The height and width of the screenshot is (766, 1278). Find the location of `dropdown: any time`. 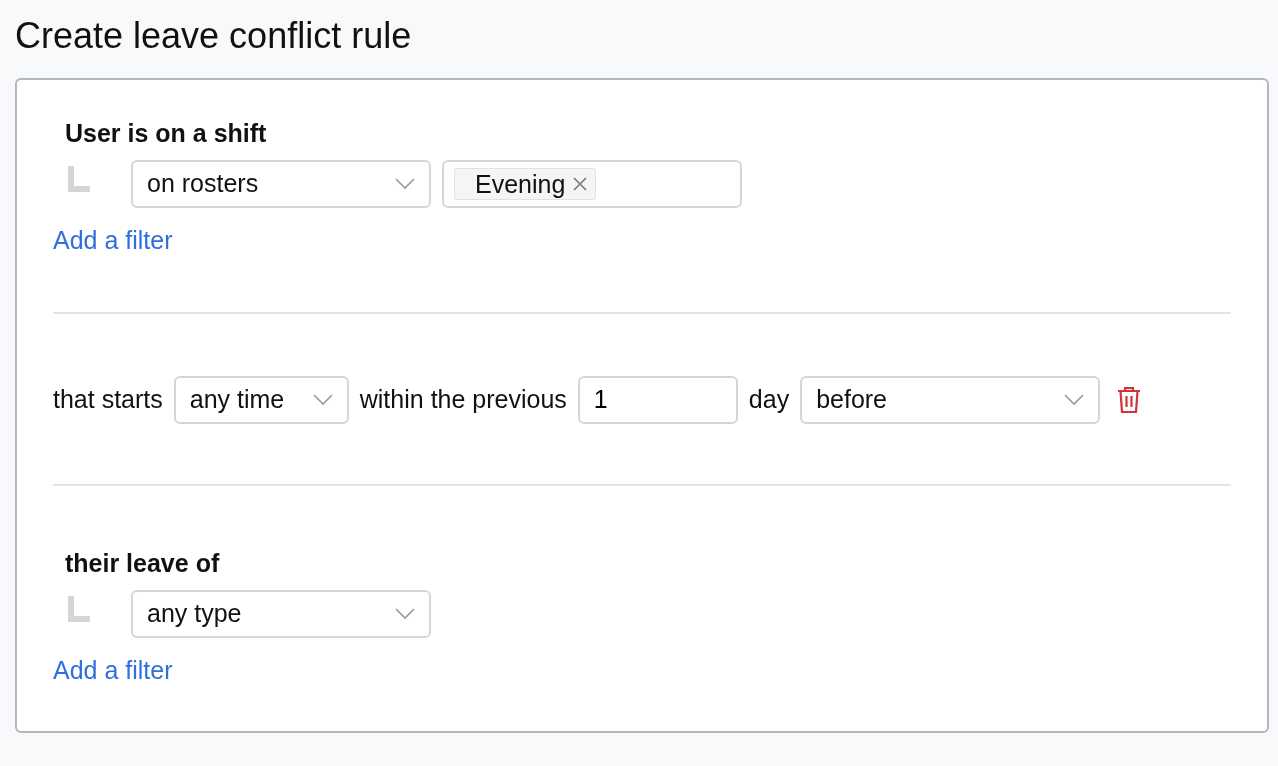

dropdown: any time is located at coordinates (261, 399).